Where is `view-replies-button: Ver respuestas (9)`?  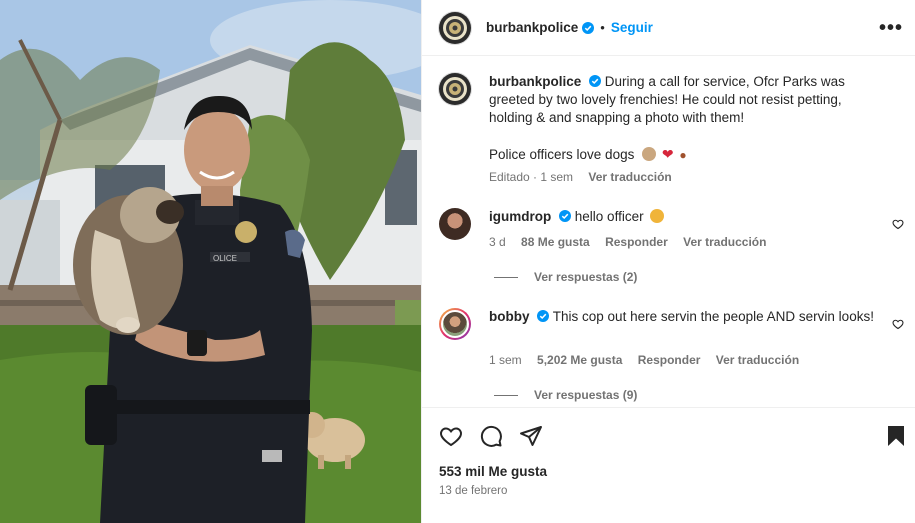
view-replies-button: Ver respuestas (9) is located at coordinates (565, 395).